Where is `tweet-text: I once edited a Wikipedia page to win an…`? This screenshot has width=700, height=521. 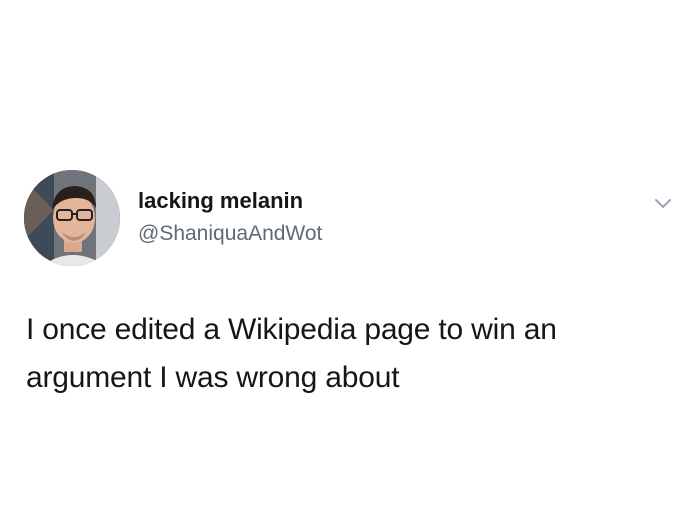
tweet-text: I once edited a Wikipedia page to win an… is located at coordinates (291, 353).